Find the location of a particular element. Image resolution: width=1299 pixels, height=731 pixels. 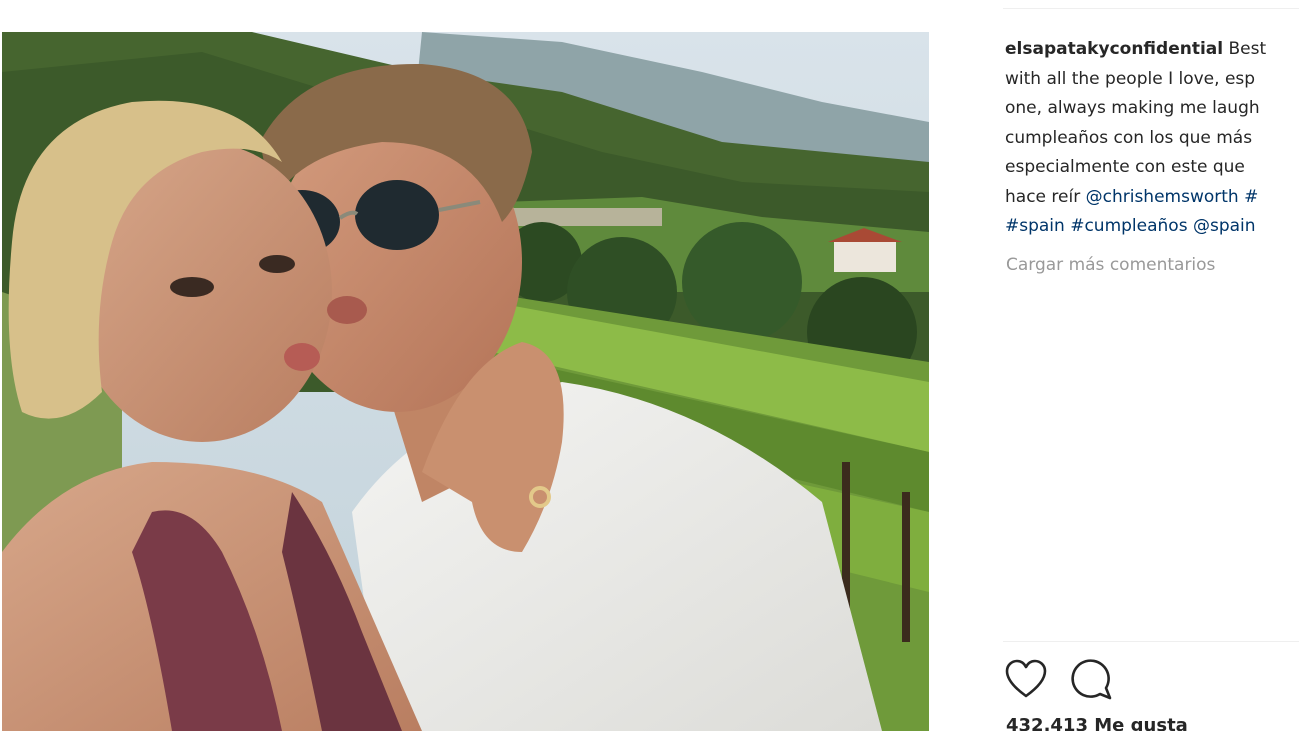

caption-text: Best is located at coordinates (1247, 49).